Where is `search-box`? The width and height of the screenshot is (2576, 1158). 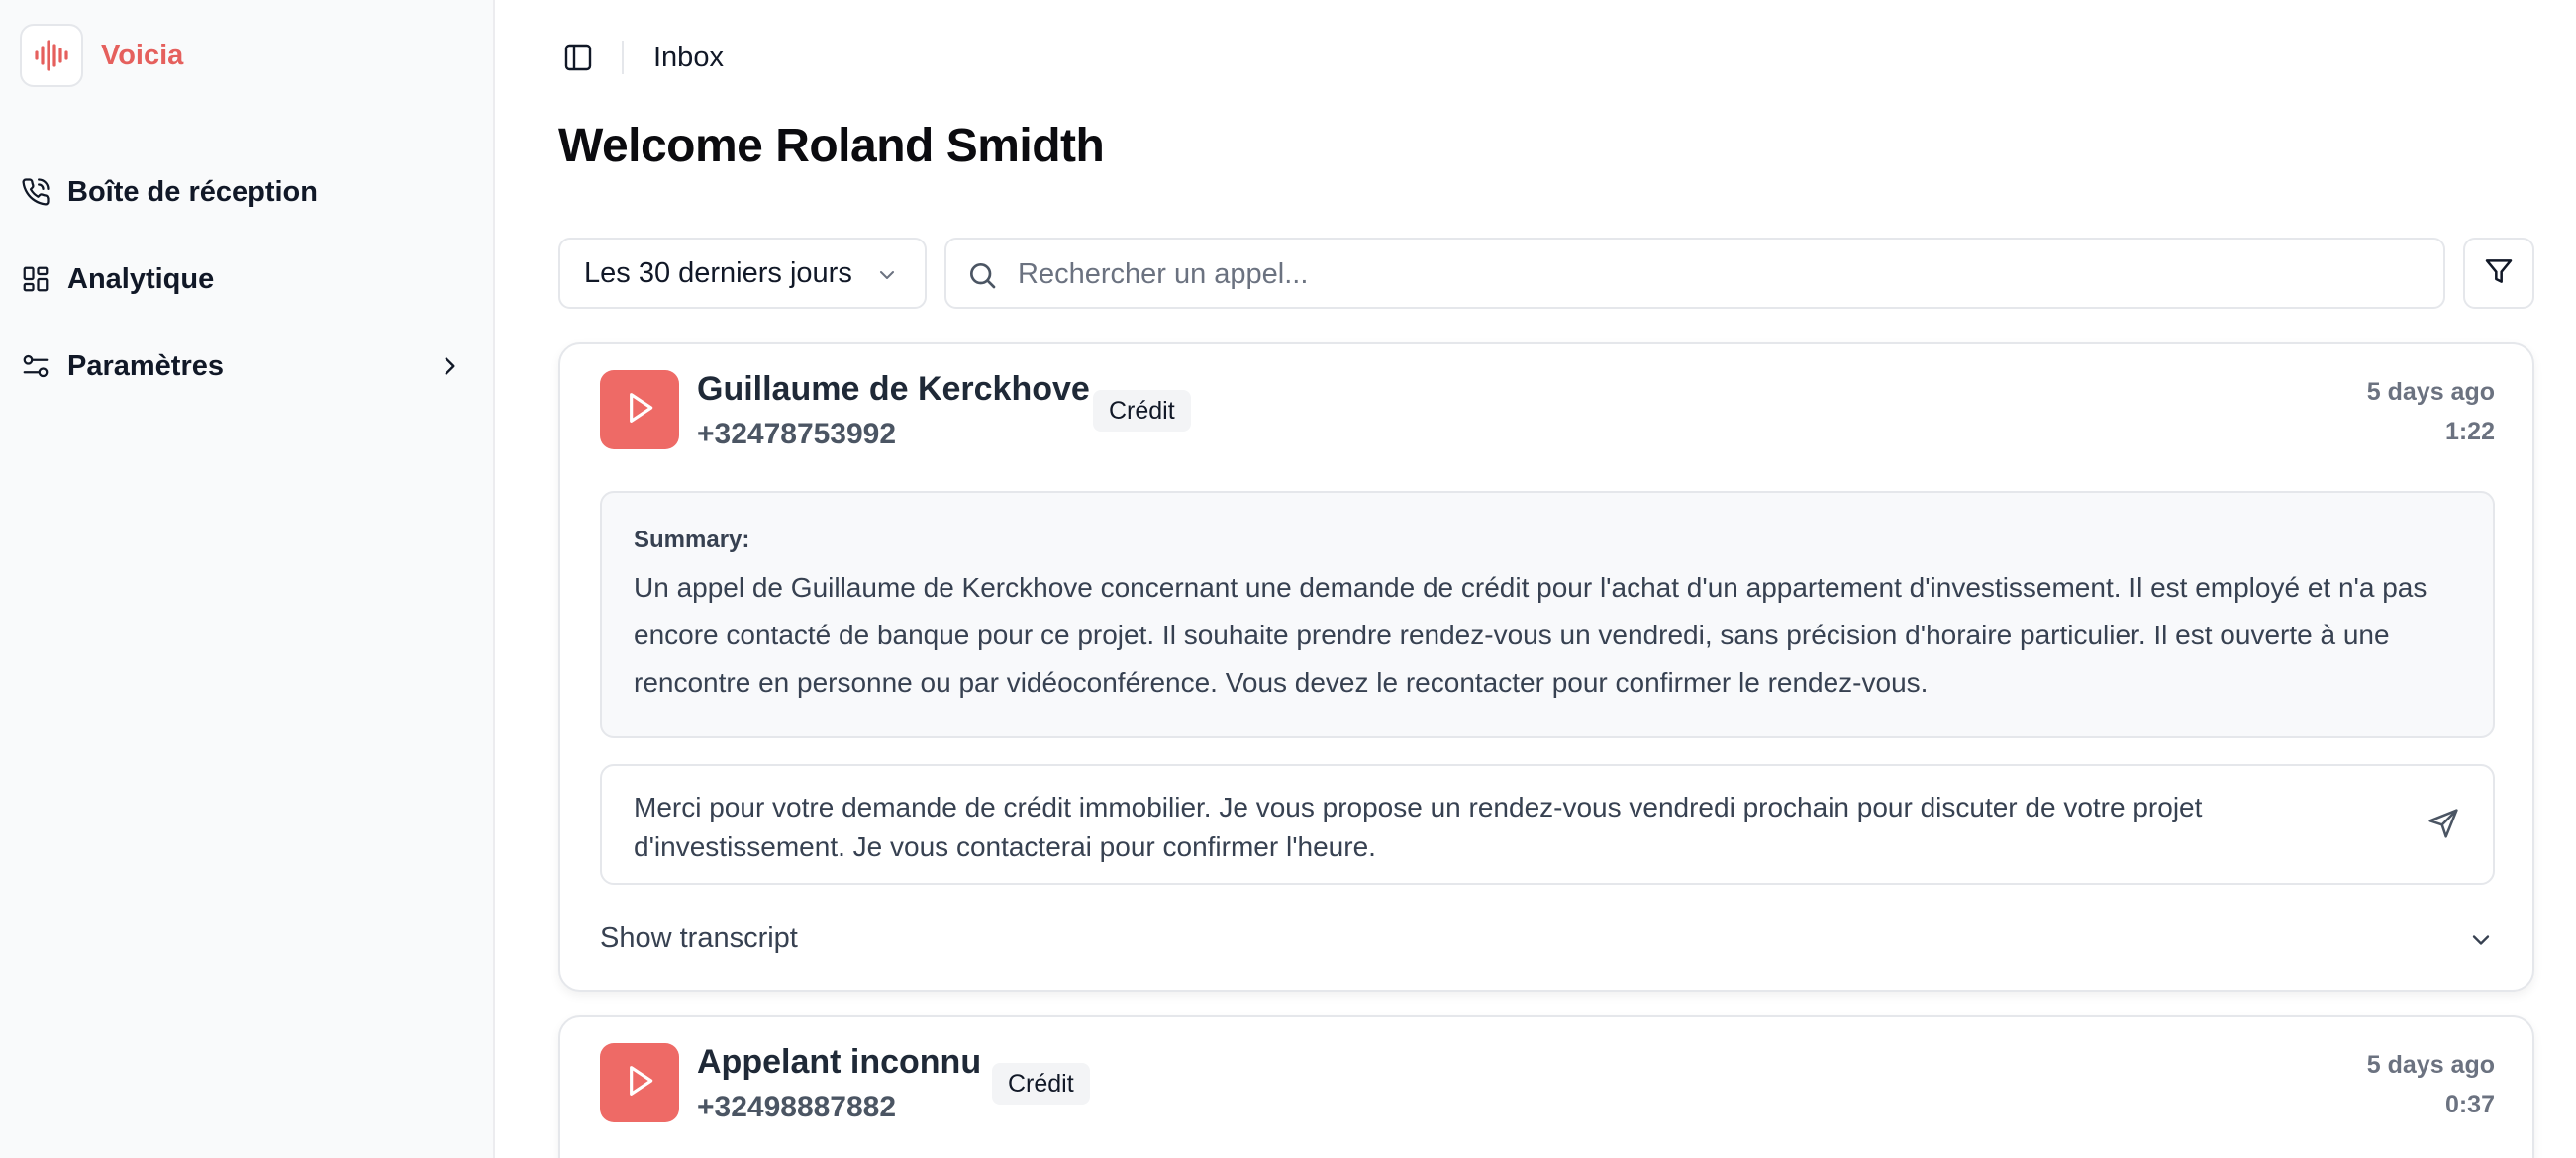 search-box is located at coordinates (1695, 273).